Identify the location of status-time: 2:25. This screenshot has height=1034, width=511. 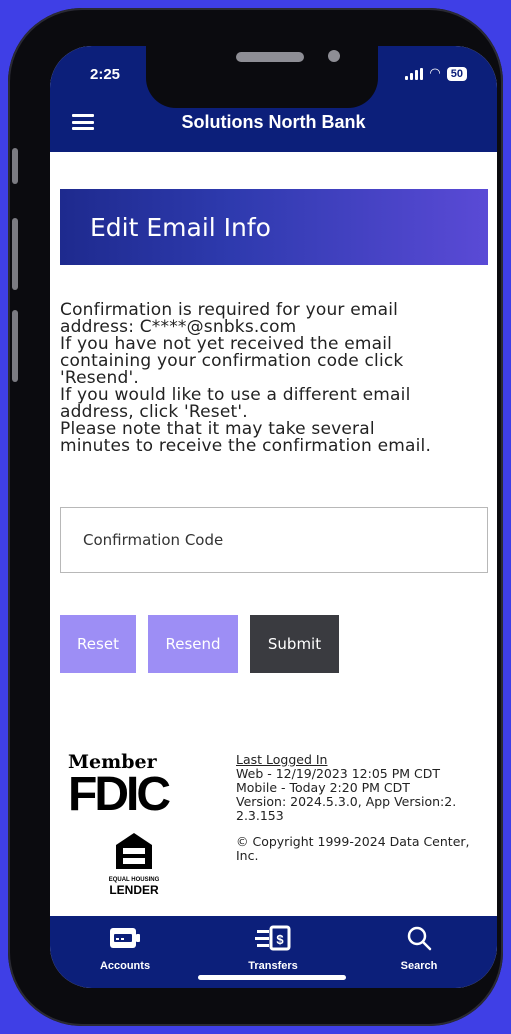
(105, 74).